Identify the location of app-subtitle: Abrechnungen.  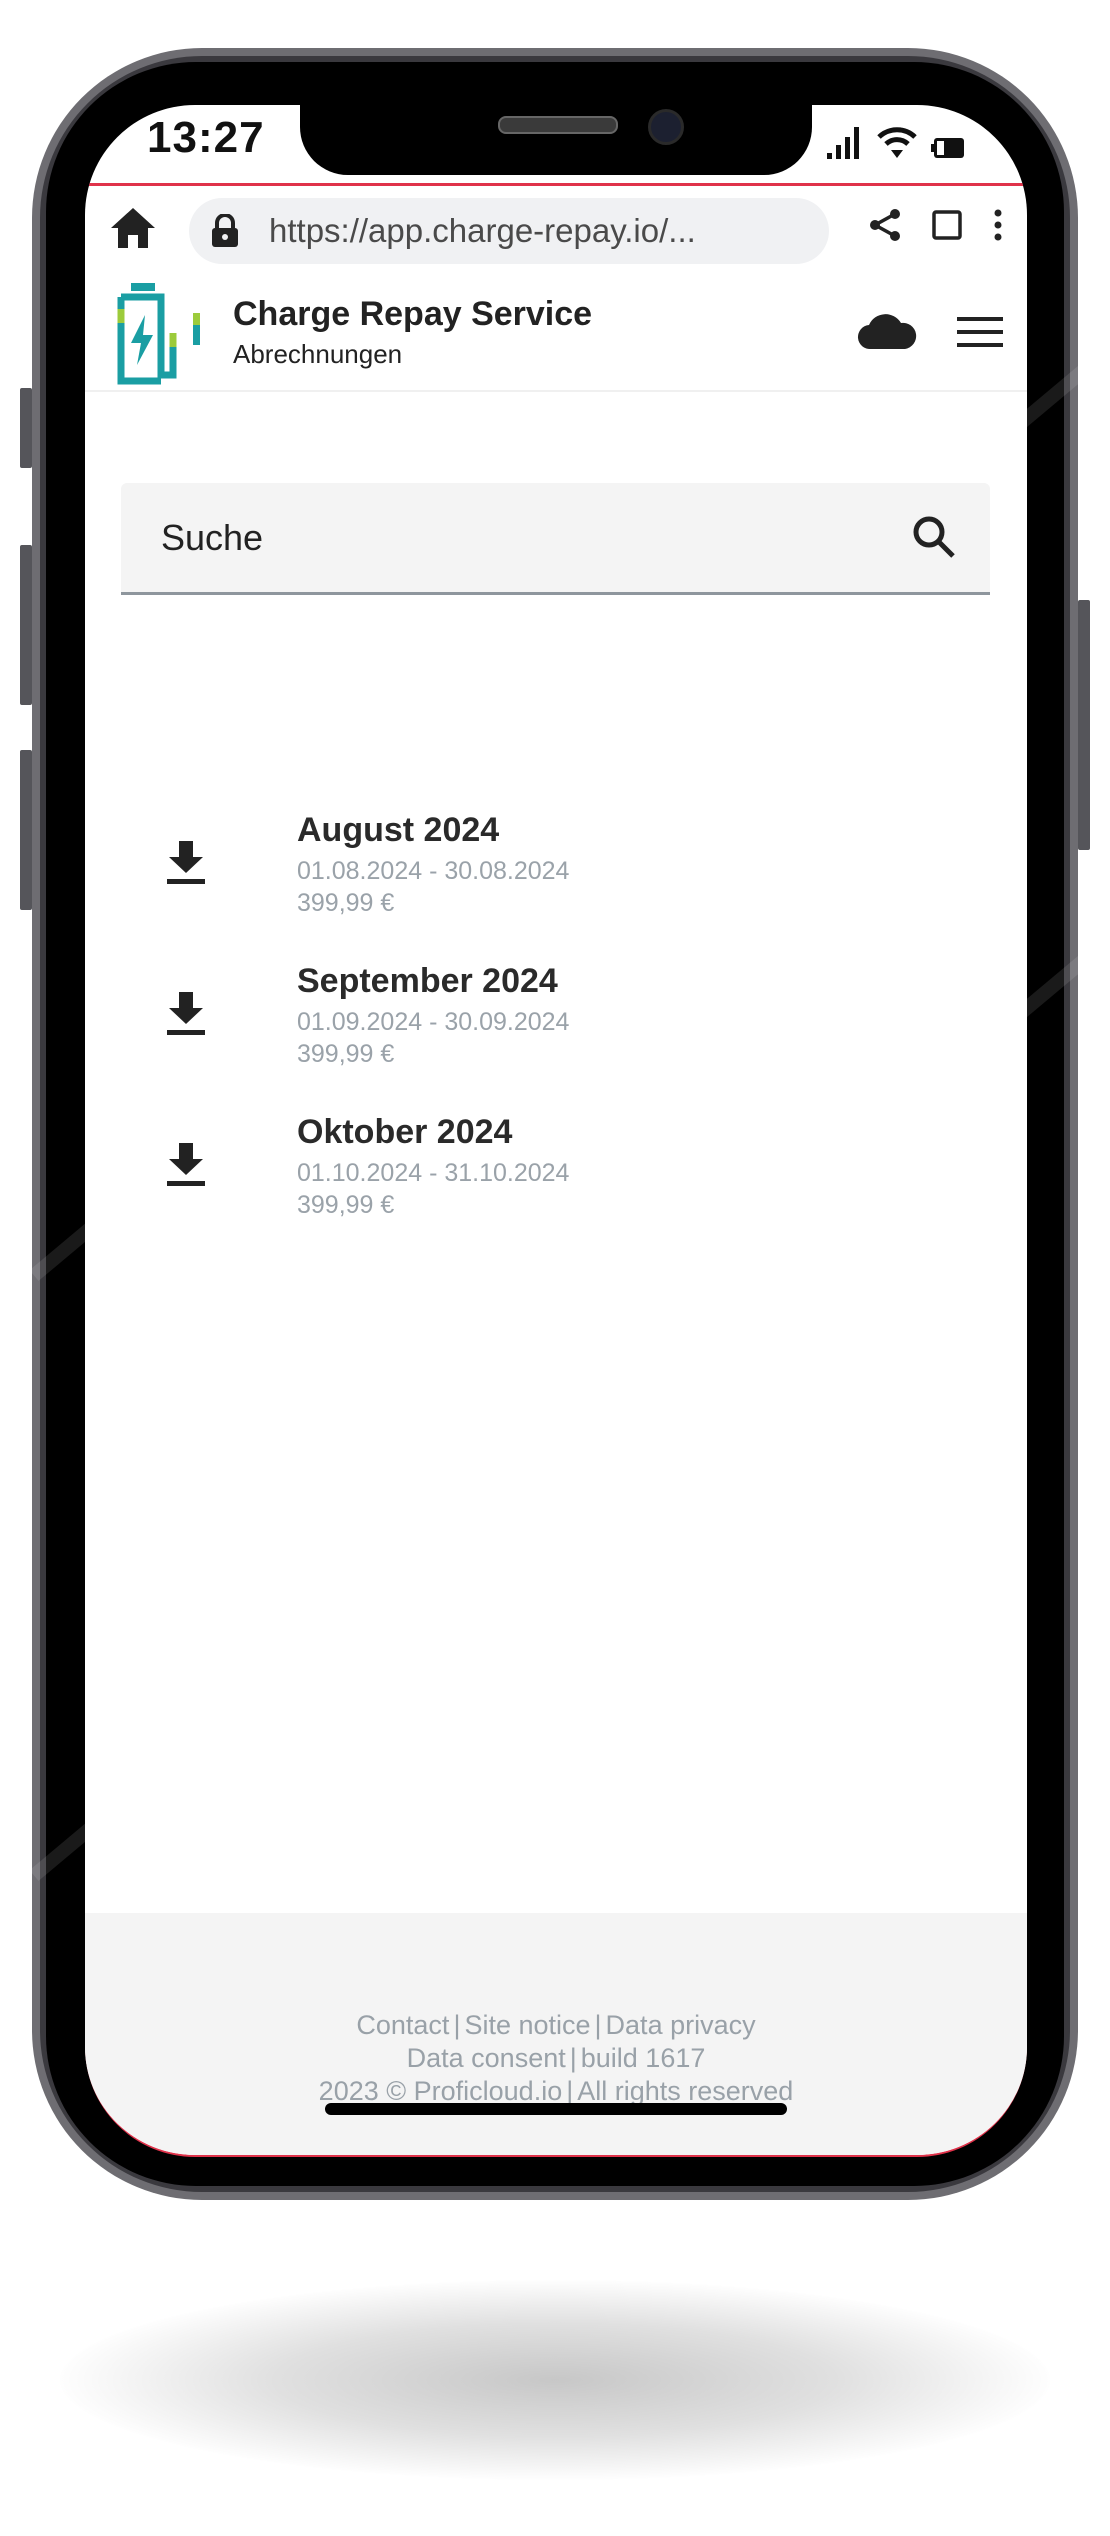
(318, 354).